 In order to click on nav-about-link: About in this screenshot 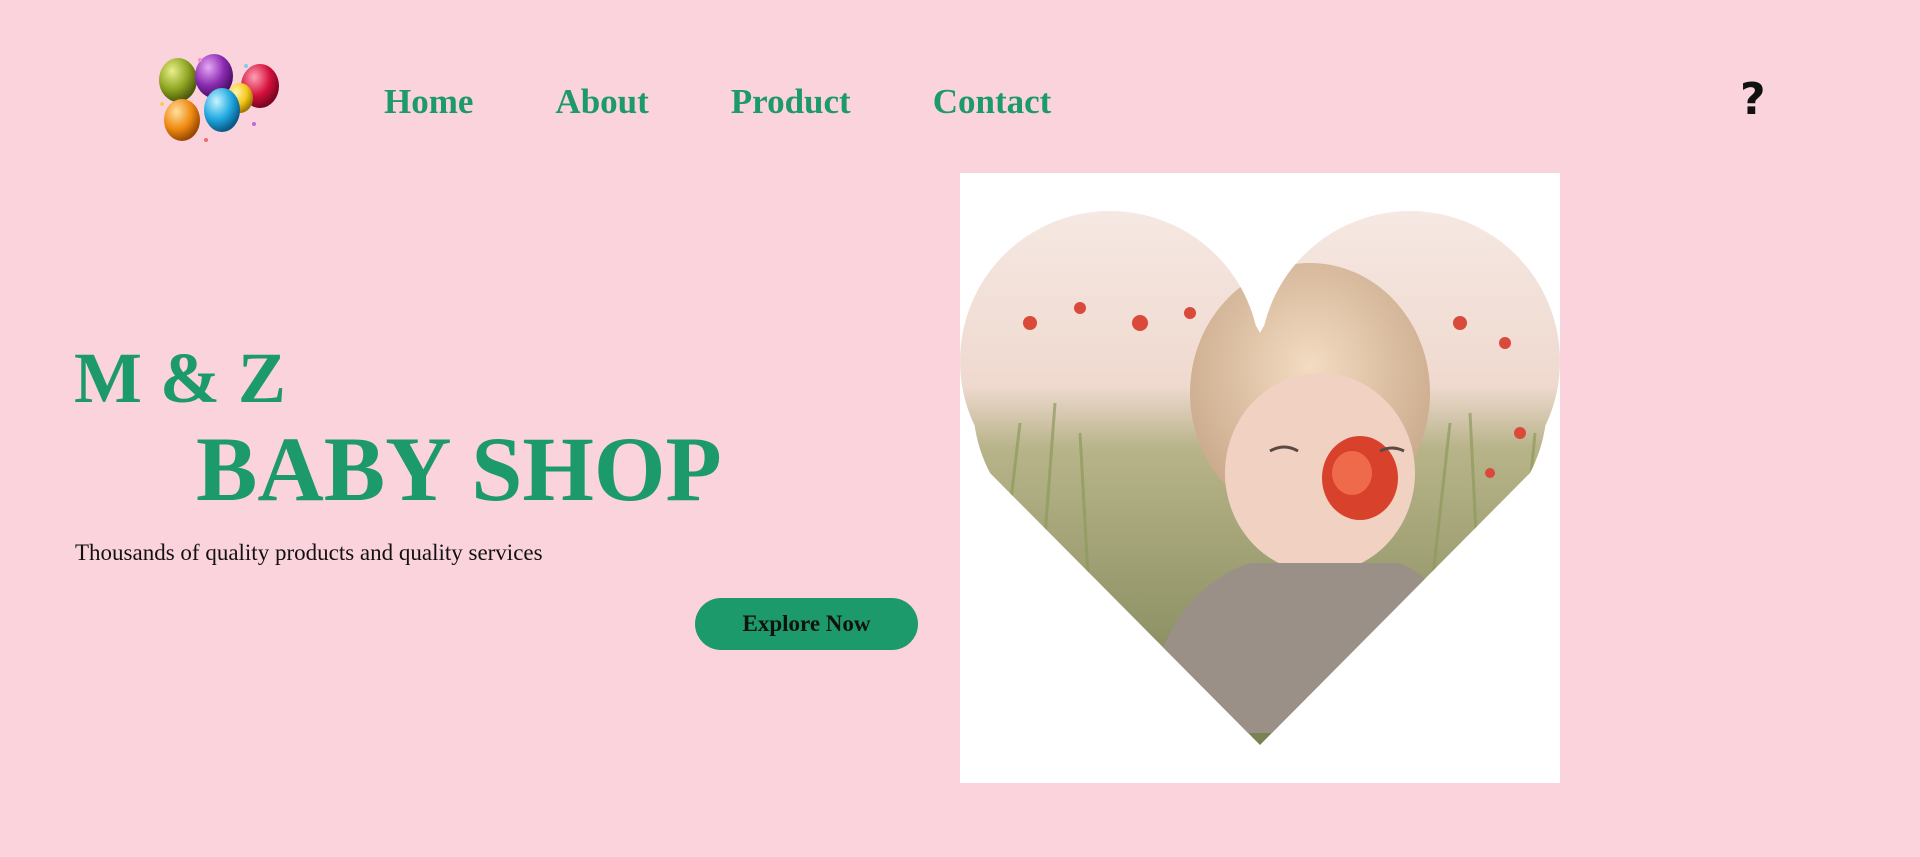, I will do `click(601, 102)`.